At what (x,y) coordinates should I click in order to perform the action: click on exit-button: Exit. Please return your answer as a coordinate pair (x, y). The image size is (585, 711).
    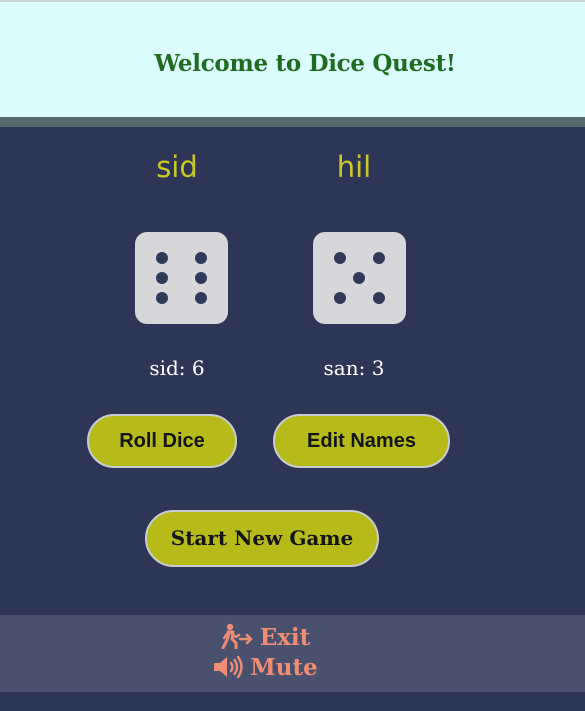
    Looking at the image, I should click on (265, 637).